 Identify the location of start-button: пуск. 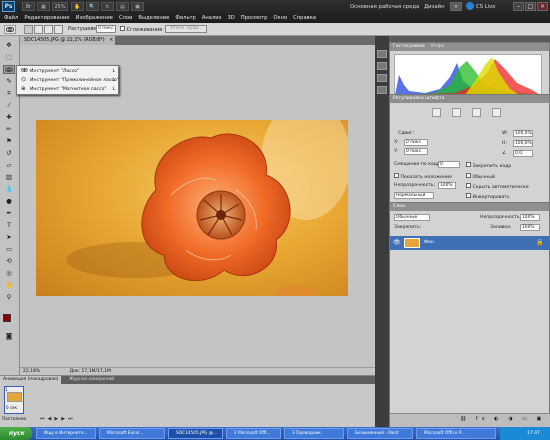
(16, 433).